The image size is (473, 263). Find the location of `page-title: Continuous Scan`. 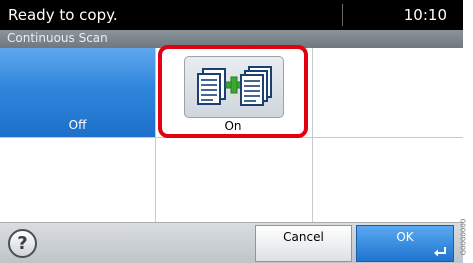

page-title: Continuous Scan is located at coordinates (57, 38).